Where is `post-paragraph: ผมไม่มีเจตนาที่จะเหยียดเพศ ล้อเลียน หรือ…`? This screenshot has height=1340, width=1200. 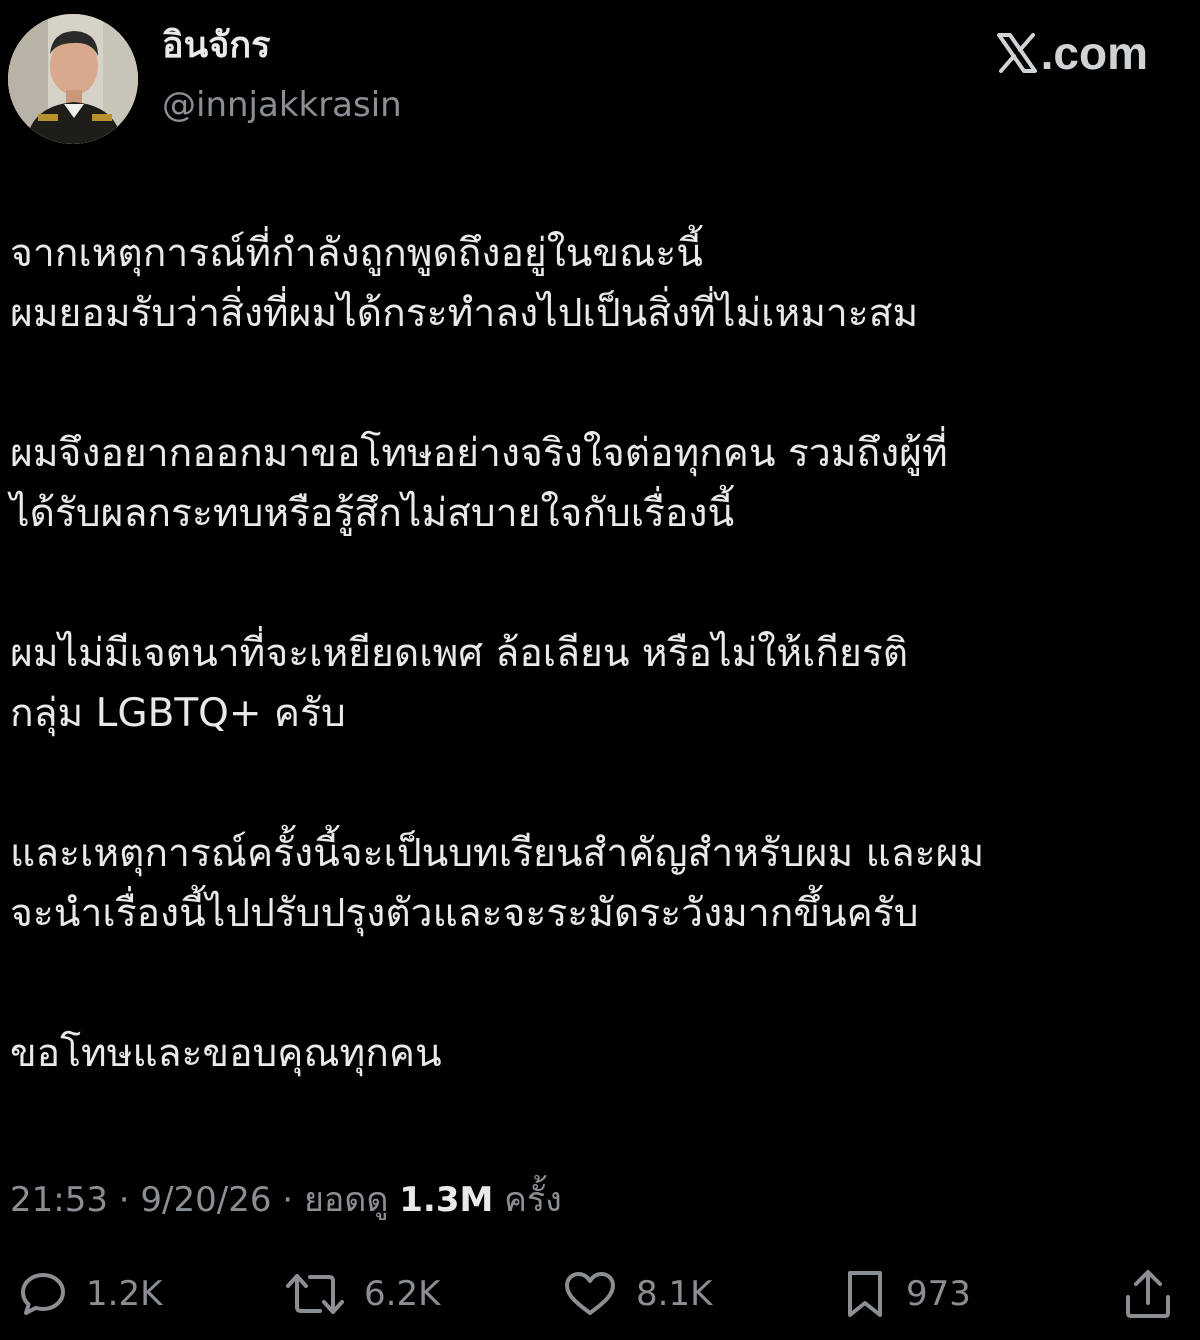 post-paragraph: ผมไม่มีเจตนาที่จะเหยียดเพศ ล้อเลียน หรือ… is located at coordinates (600, 684).